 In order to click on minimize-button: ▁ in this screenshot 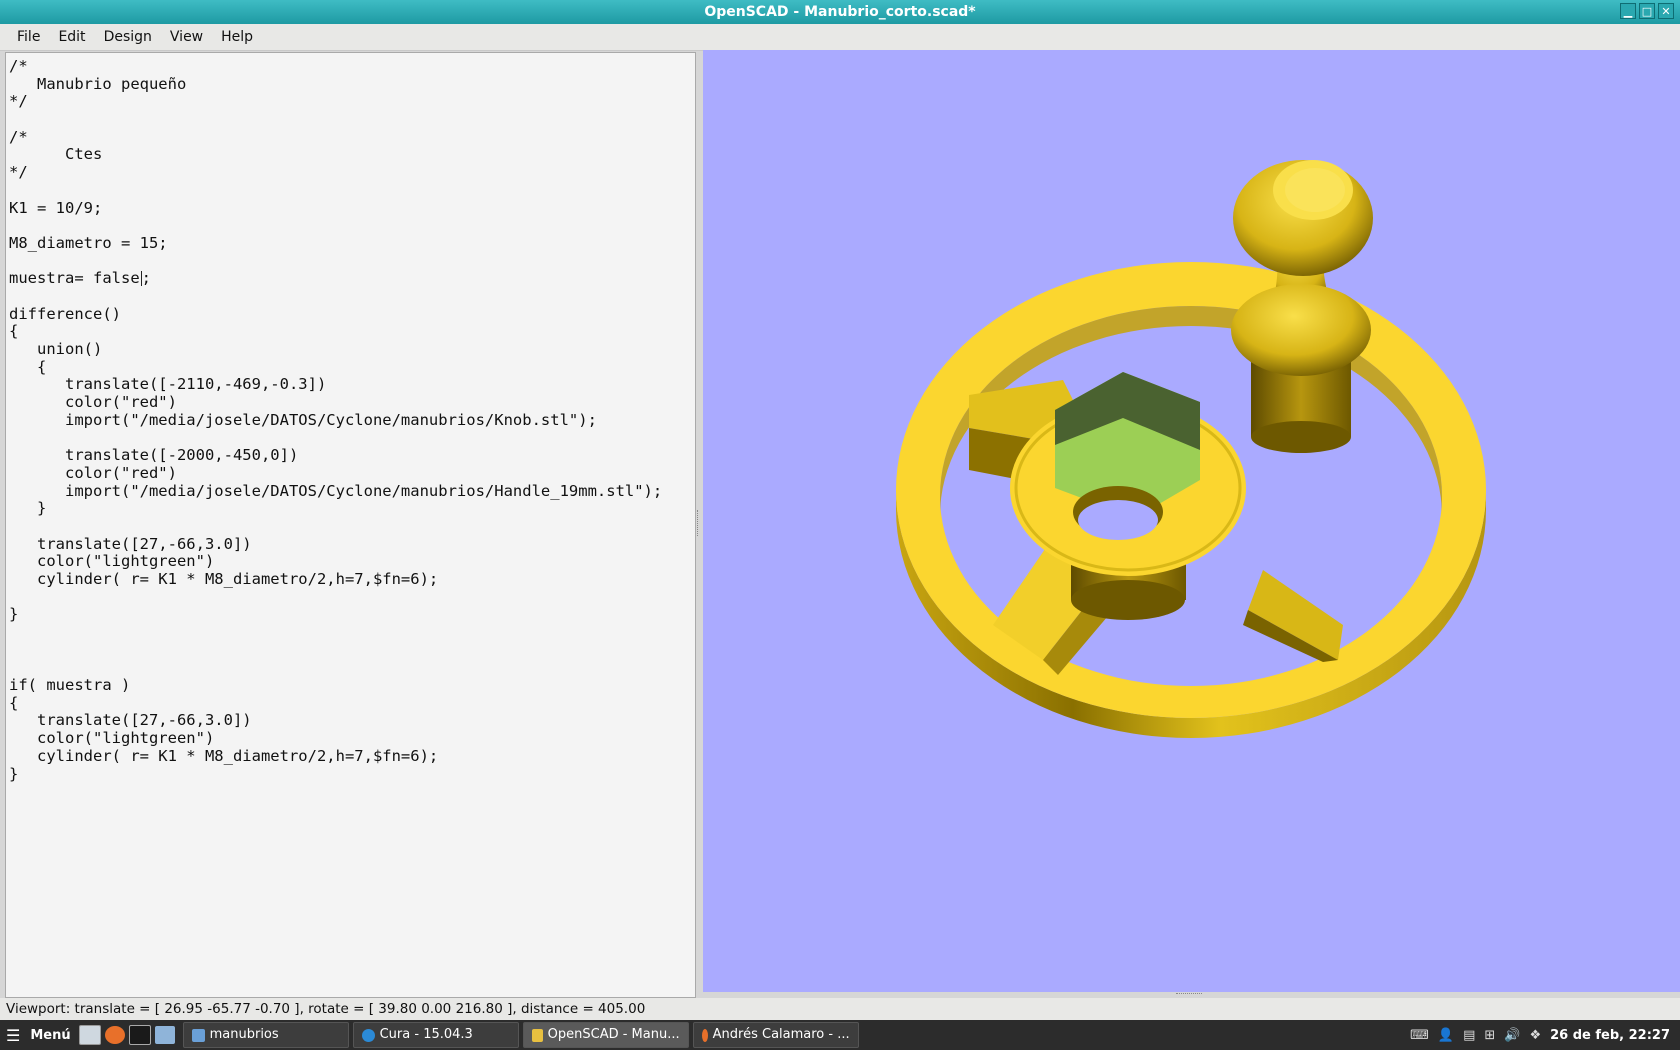, I will do `click(1628, 11)`.